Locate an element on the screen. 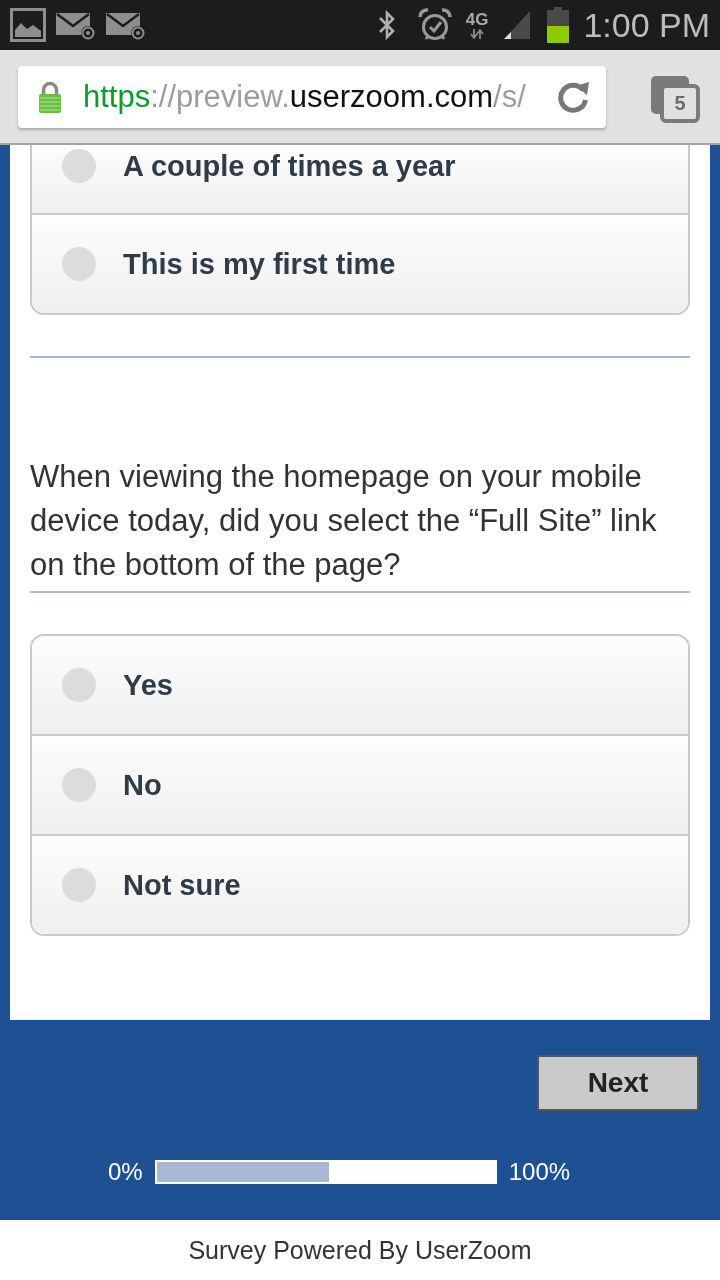  url-field: https://preview.userzoom.com/s/ is located at coordinates (312, 97).